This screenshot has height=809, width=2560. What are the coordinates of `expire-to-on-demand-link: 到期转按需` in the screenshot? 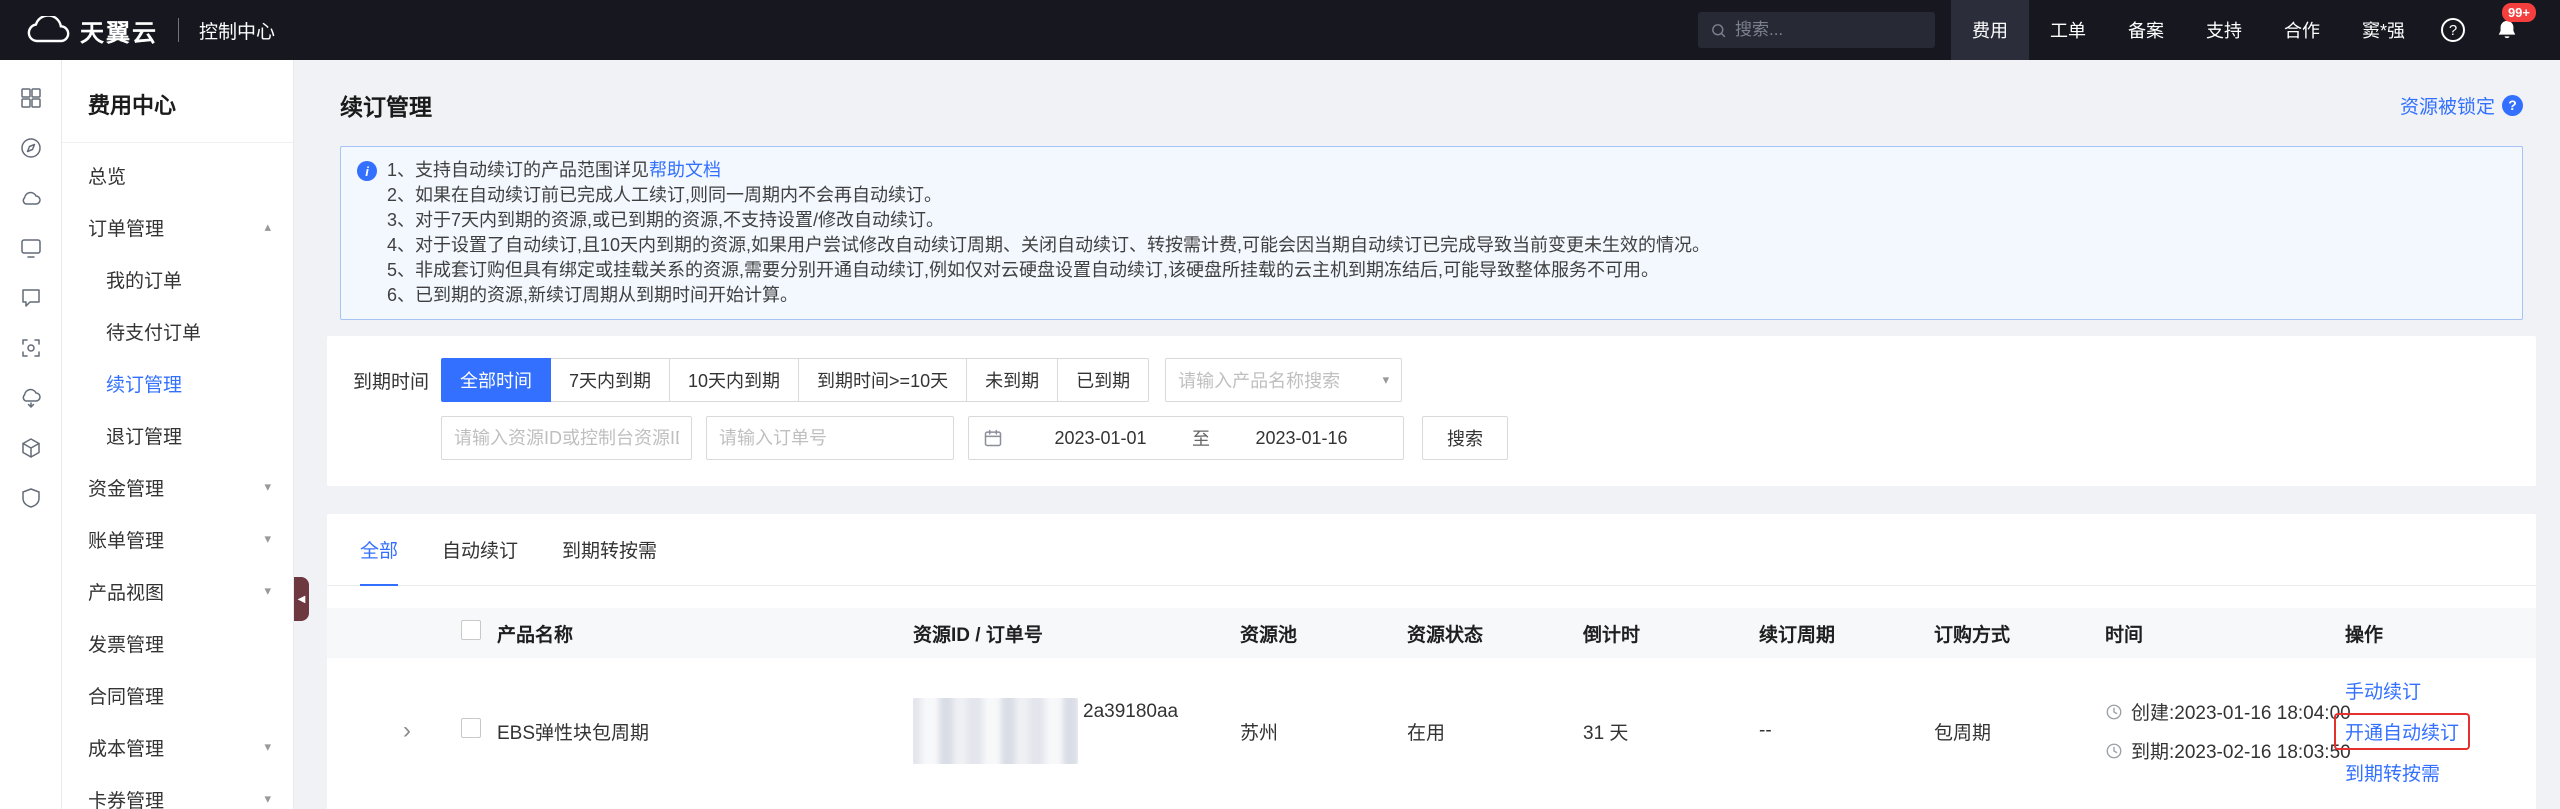 It's located at (2392, 772).